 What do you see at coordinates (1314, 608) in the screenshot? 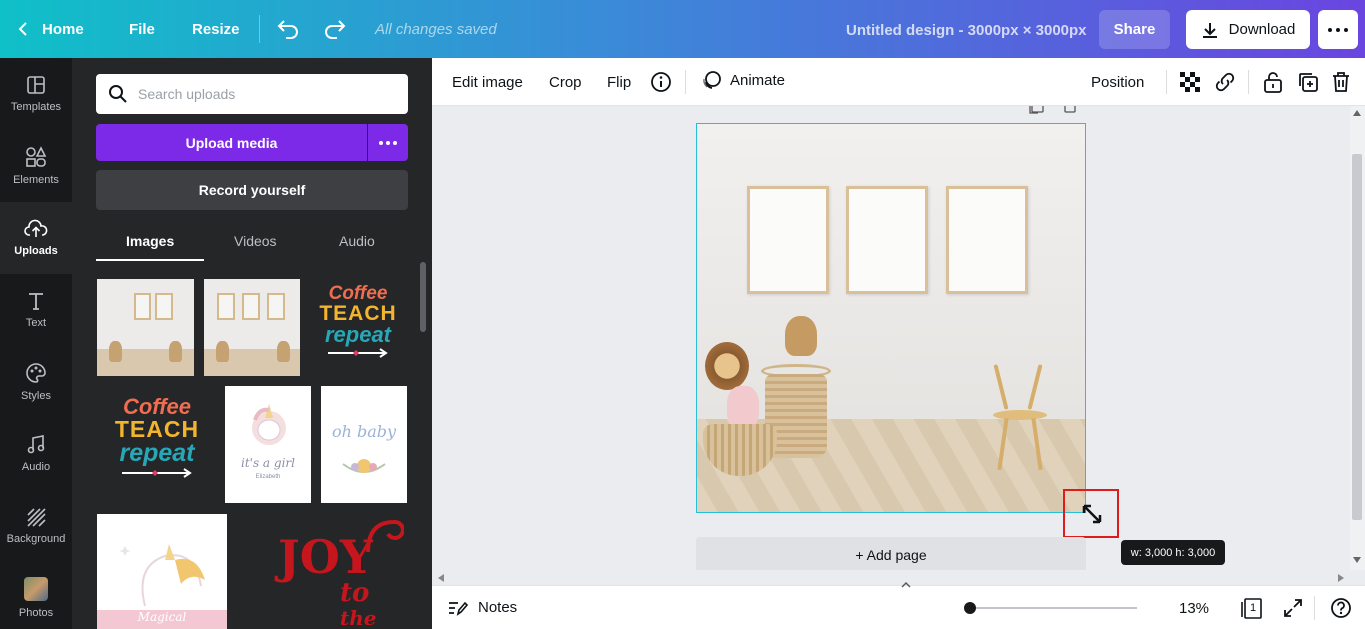
I see `footer-divider` at bounding box center [1314, 608].